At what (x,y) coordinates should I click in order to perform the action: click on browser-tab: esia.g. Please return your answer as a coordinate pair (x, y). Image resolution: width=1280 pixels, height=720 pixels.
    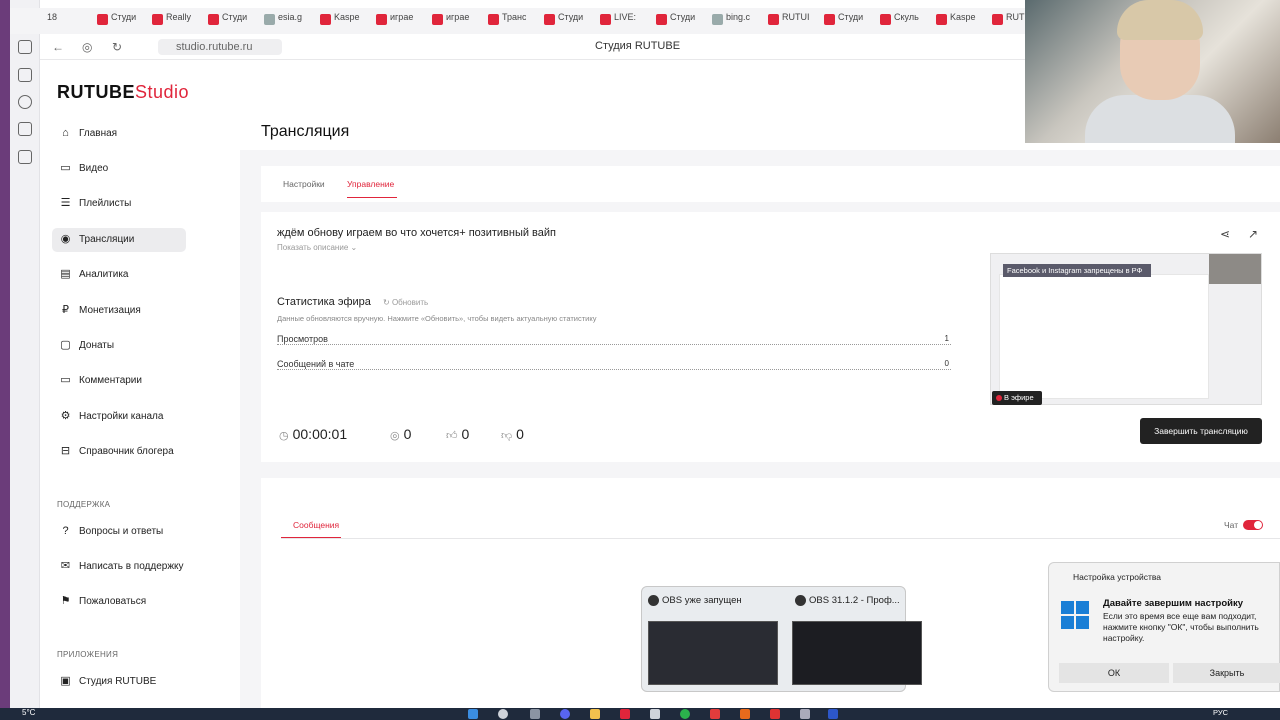
    Looking at the image, I should click on (282, 21).